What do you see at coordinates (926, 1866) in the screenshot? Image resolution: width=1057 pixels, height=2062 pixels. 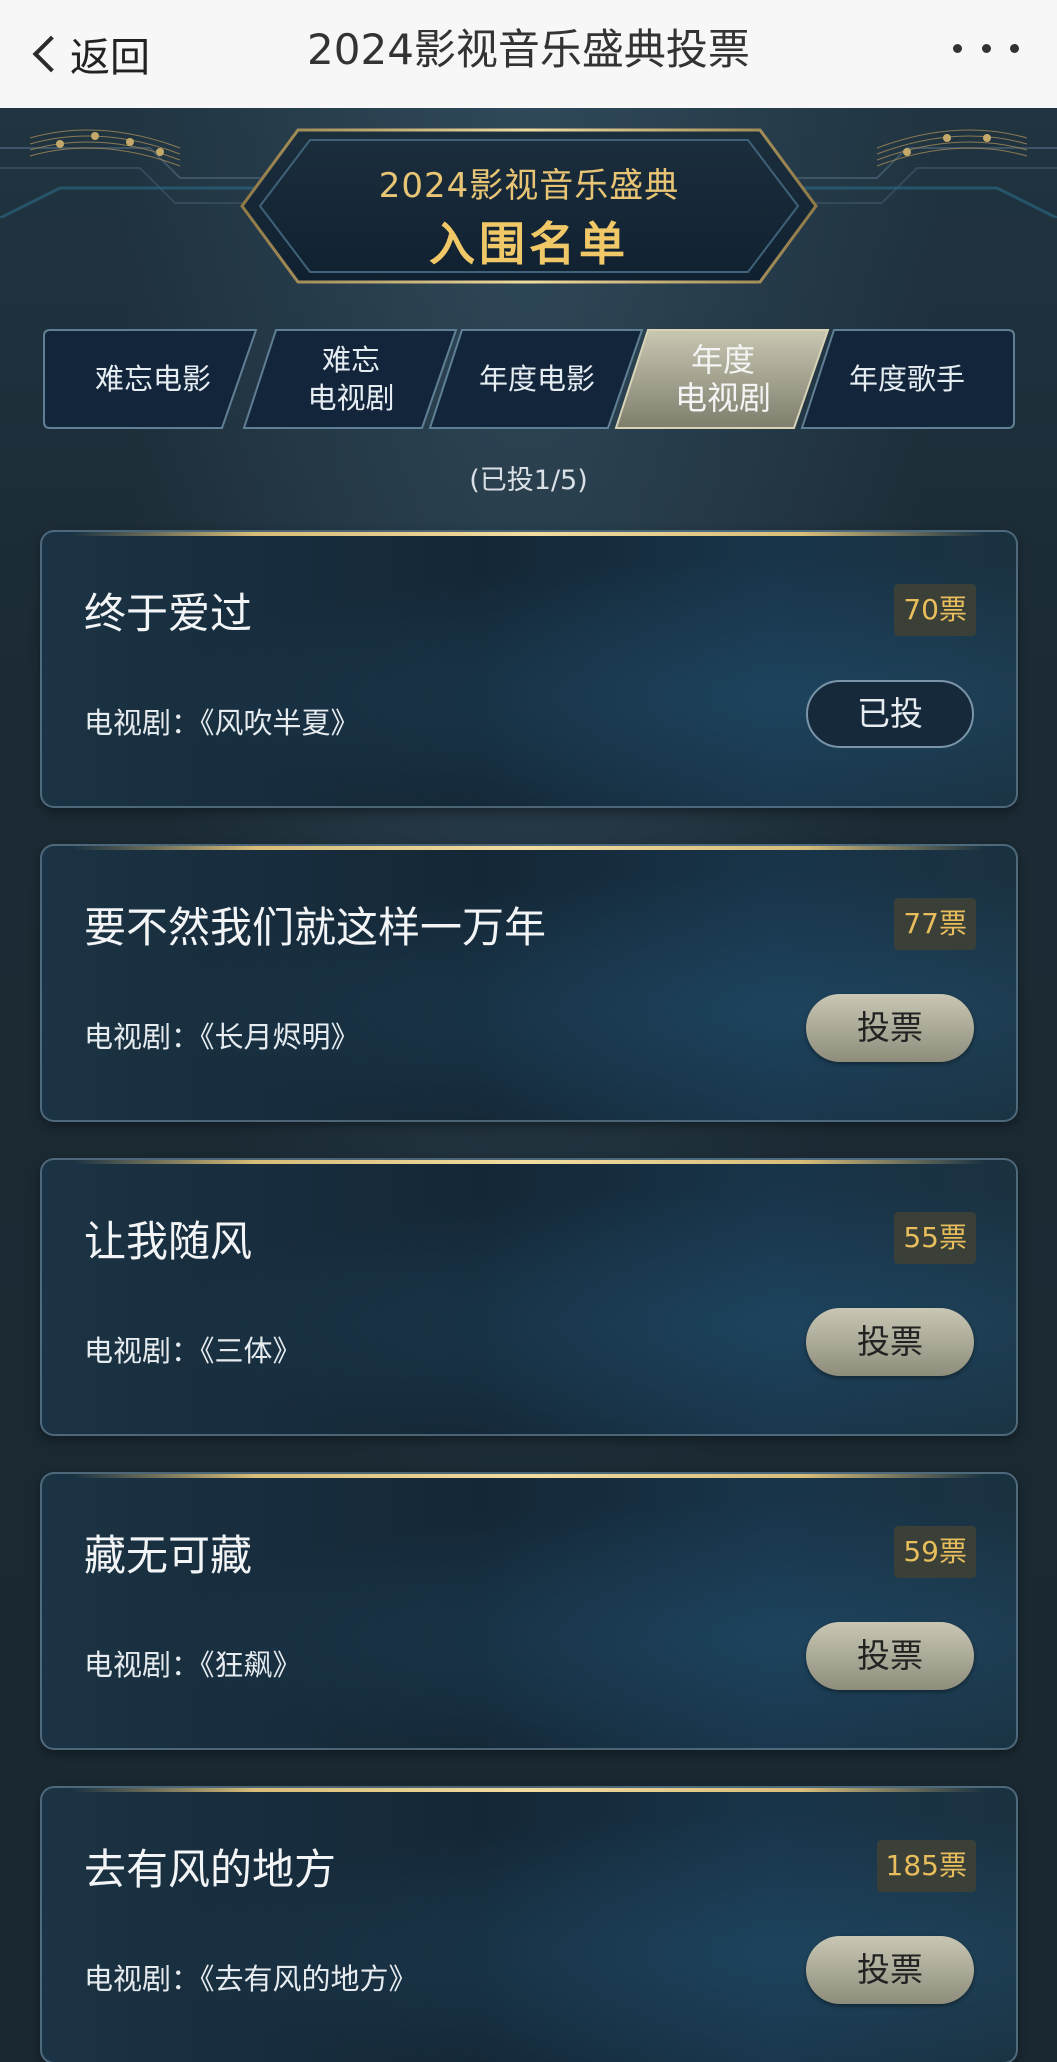 I see `vote-count-badge: 185票` at bounding box center [926, 1866].